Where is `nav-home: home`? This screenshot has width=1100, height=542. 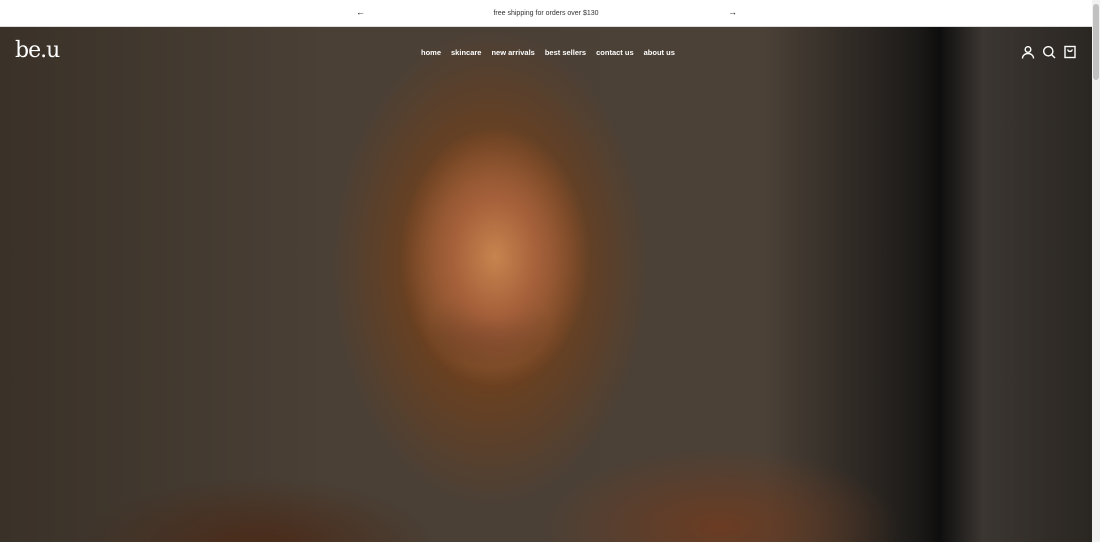 nav-home: home is located at coordinates (431, 52).